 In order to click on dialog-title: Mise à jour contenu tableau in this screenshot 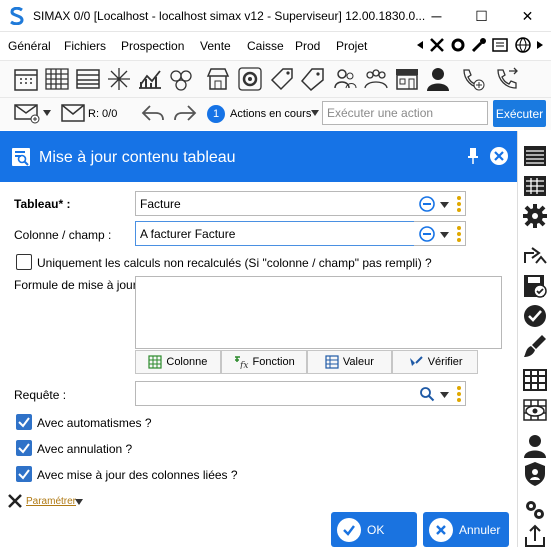, I will do `click(137, 157)`.